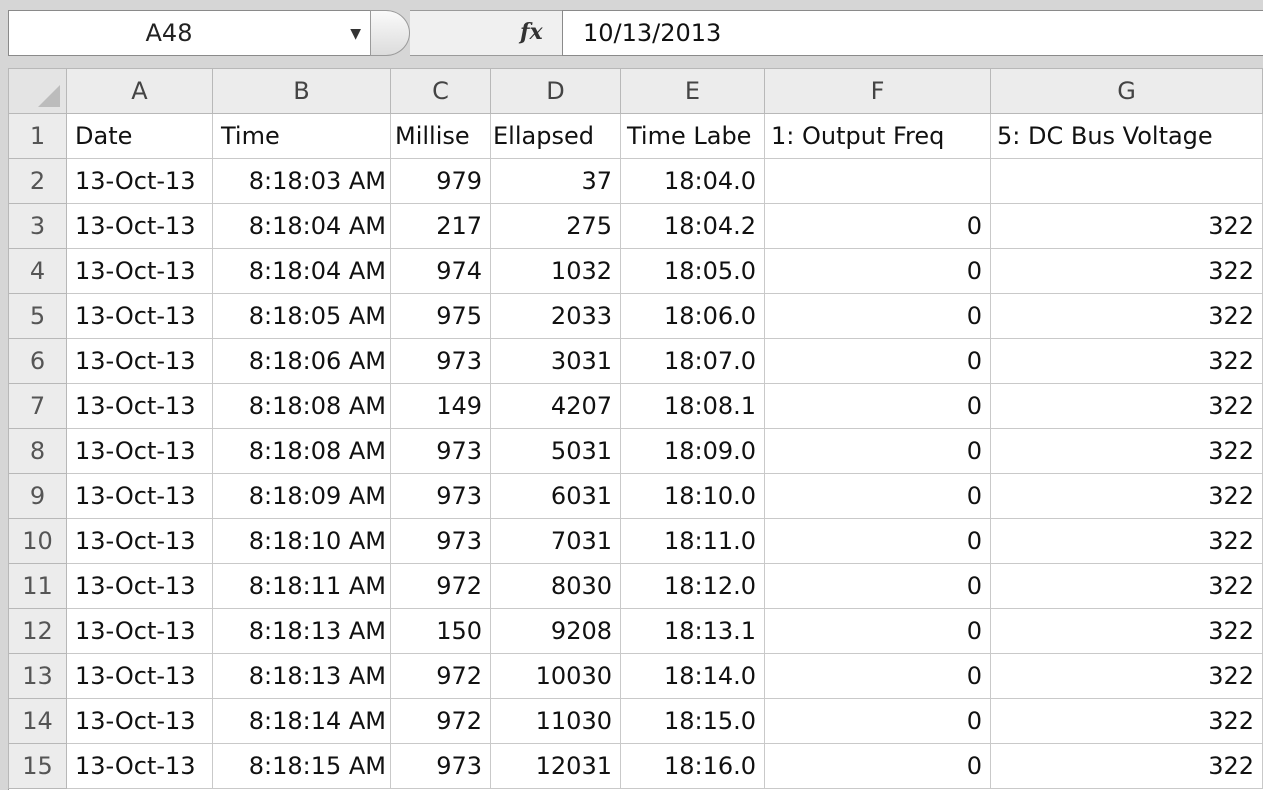 Image resolution: width=1263 pixels, height=790 pixels. Describe the element at coordinates (692, 631) in the screenshot. I see `cell: 18:13.1` at that location.